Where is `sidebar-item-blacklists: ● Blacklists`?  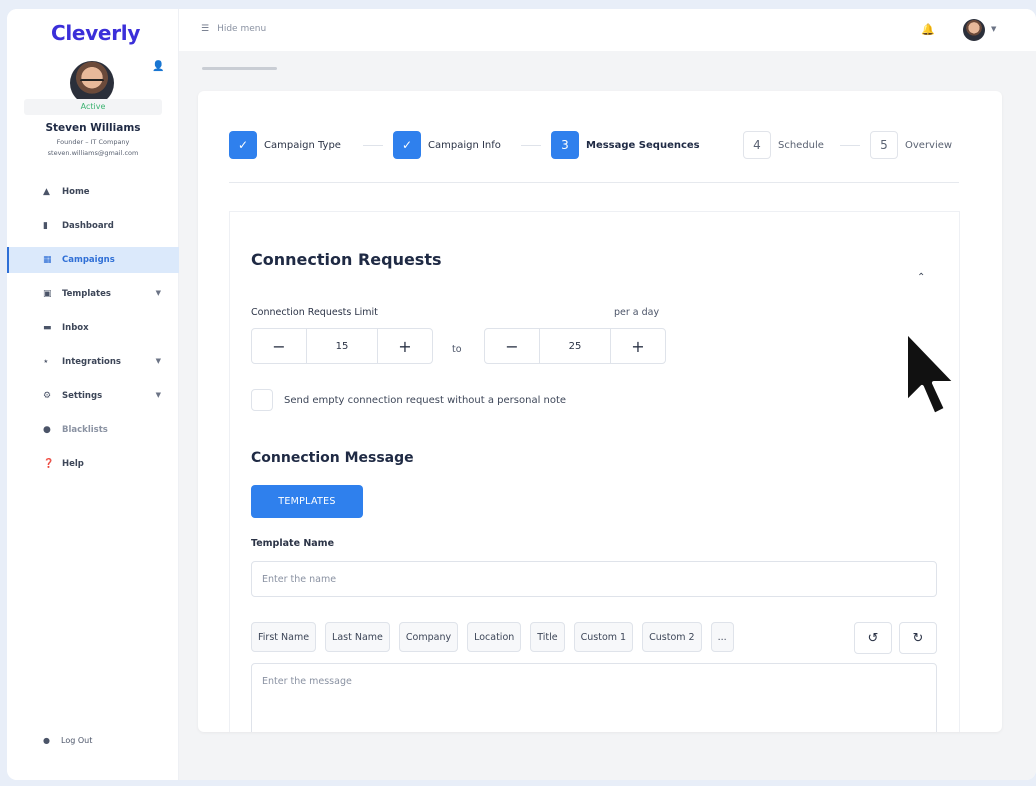 sidebar-item-blacklists: ● Blacklists is located at coordinates (93, 430).